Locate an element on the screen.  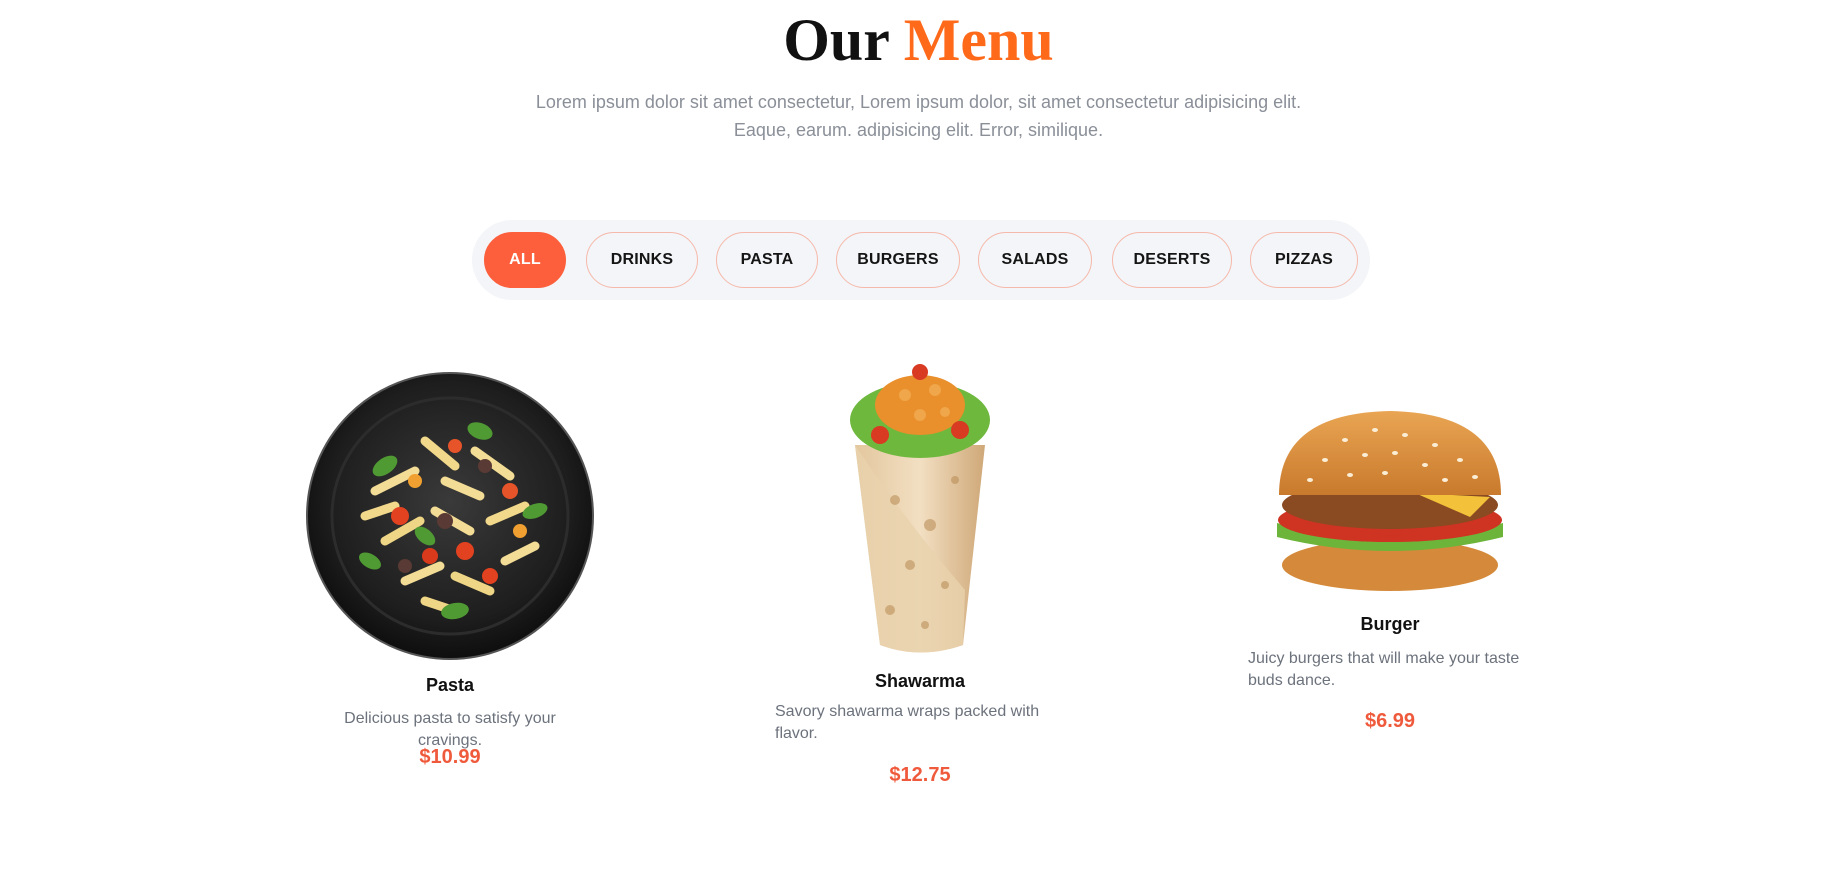
menu-item-name: Pasta is located at coordinates (450, 685).